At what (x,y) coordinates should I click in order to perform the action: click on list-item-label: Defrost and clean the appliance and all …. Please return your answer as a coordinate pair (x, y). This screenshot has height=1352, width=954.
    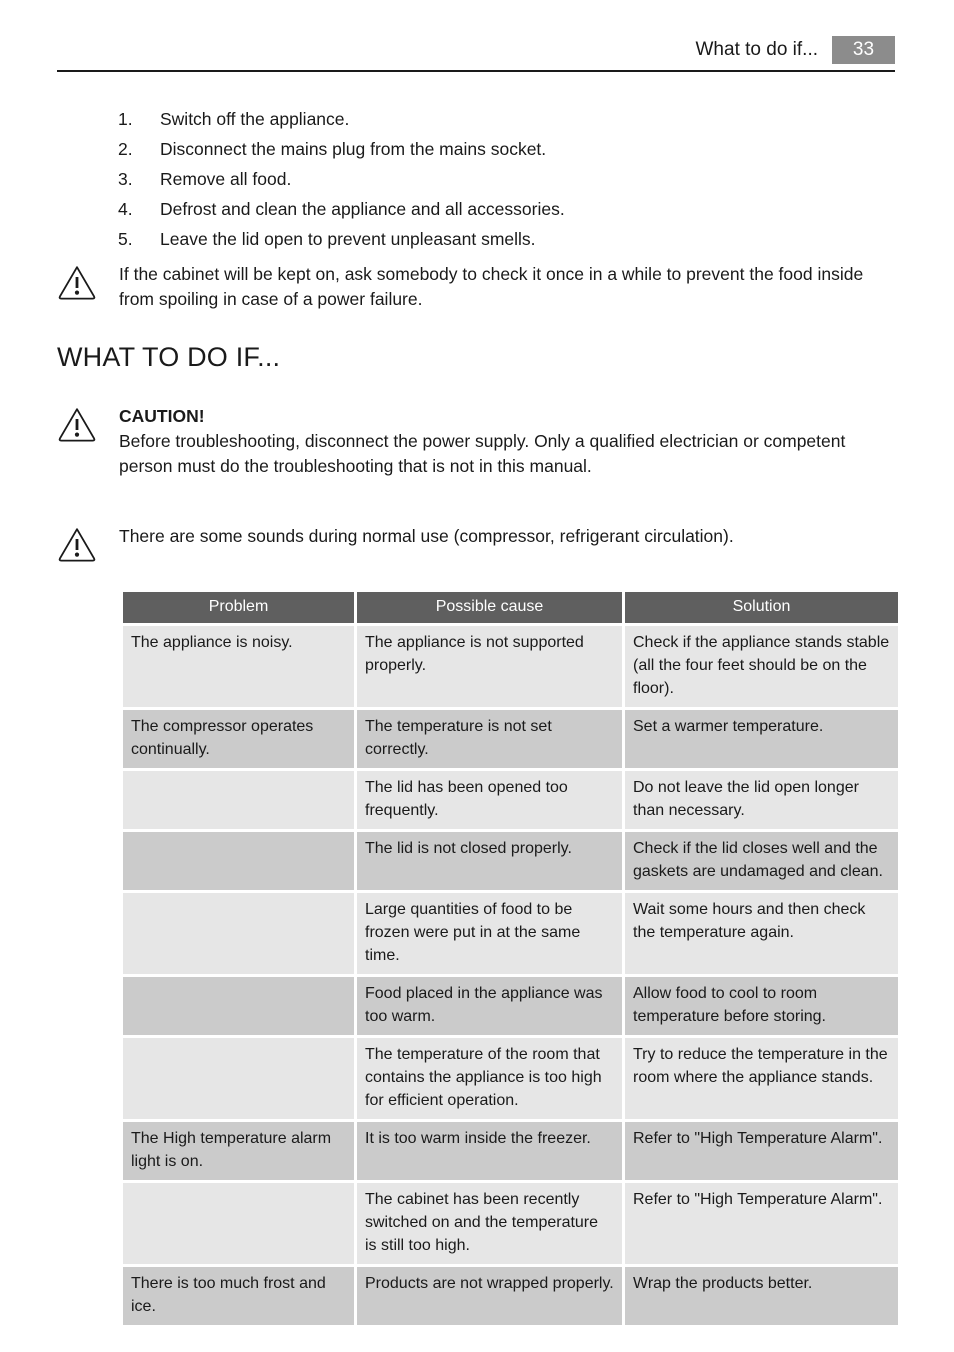
    Looking at the image, I should click on (362, 209).